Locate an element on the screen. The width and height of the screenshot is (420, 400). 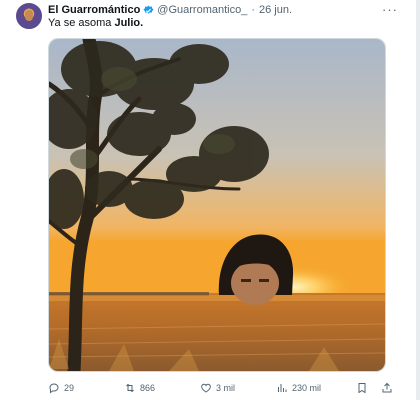
views-button: 230 mil is located at coordinates (298, 388).